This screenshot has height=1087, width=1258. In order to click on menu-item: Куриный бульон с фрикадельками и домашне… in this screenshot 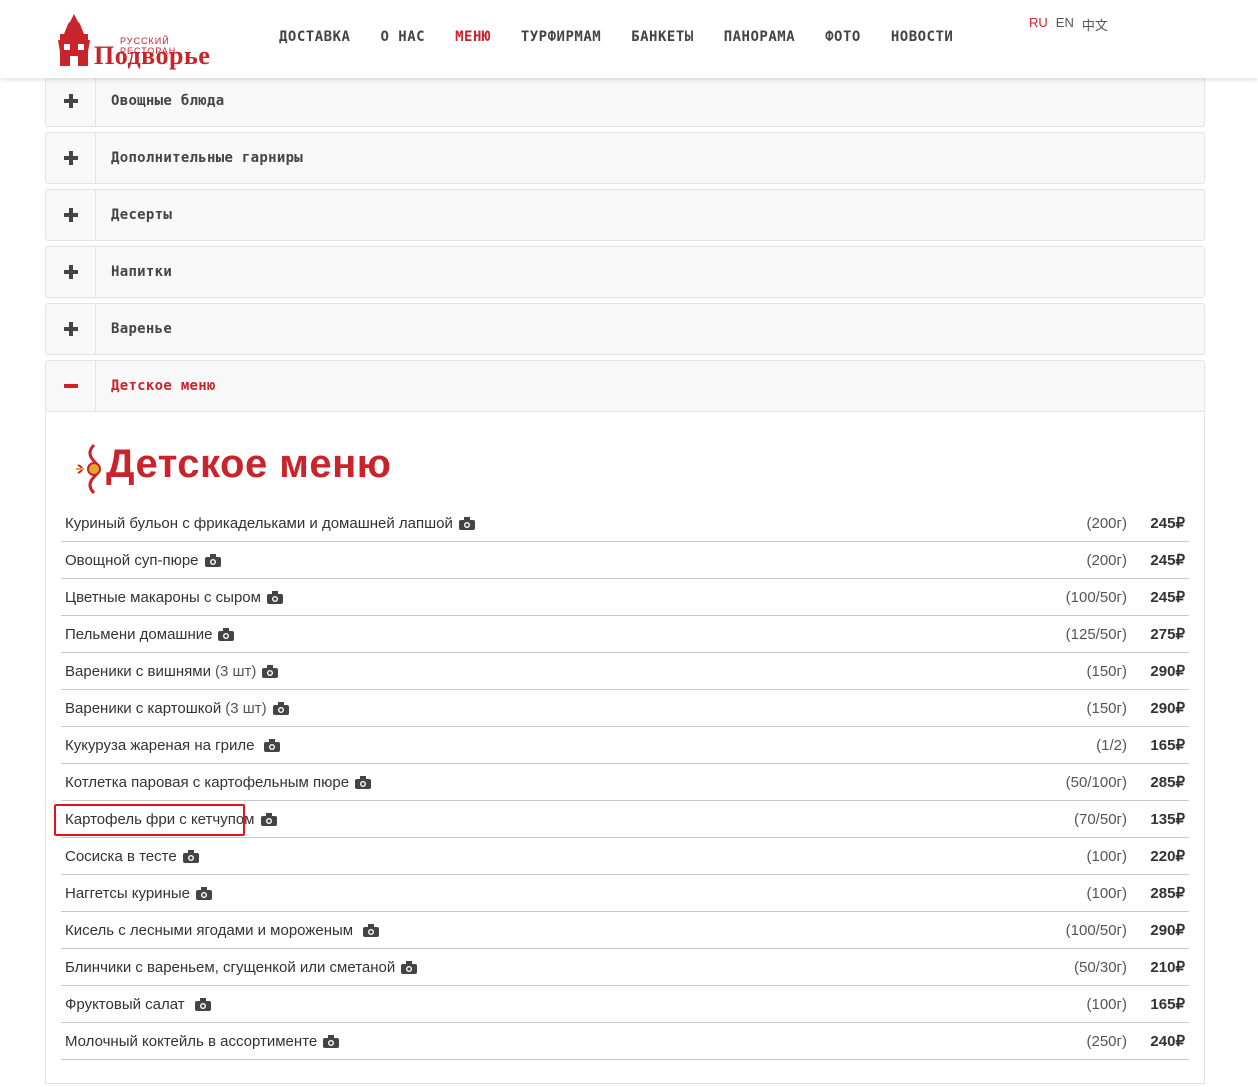, I will do `click(625, 523)`.